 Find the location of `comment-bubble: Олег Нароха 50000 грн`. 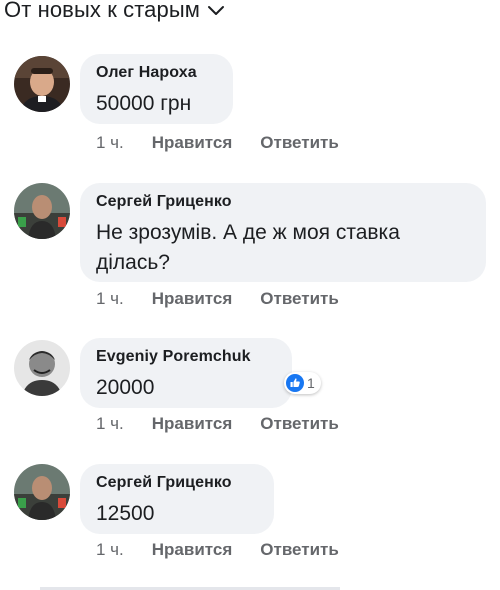

comment-bubble: Олег Нароха 50000 грн is located at coordinates (156, 89).